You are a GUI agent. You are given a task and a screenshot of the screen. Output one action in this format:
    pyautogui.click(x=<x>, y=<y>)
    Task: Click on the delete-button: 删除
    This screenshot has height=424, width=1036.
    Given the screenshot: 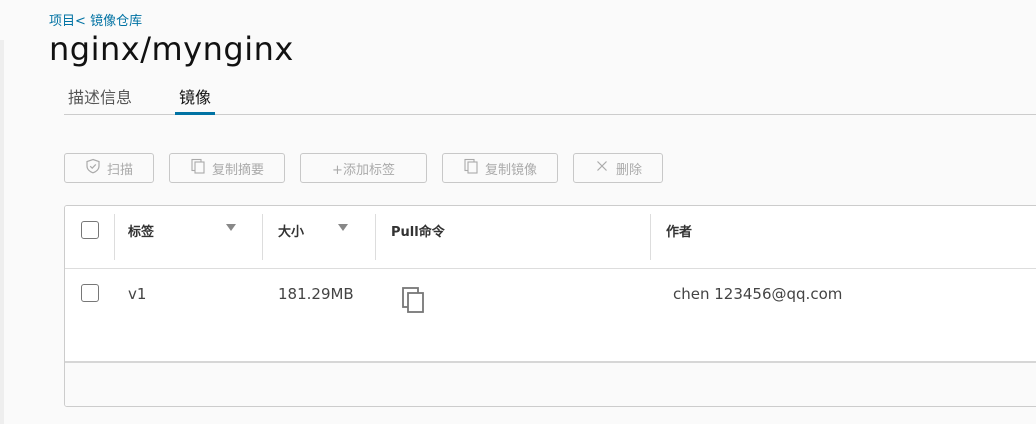 What is the action you would take?
    pyautogui.click(x=618, y=168)
    